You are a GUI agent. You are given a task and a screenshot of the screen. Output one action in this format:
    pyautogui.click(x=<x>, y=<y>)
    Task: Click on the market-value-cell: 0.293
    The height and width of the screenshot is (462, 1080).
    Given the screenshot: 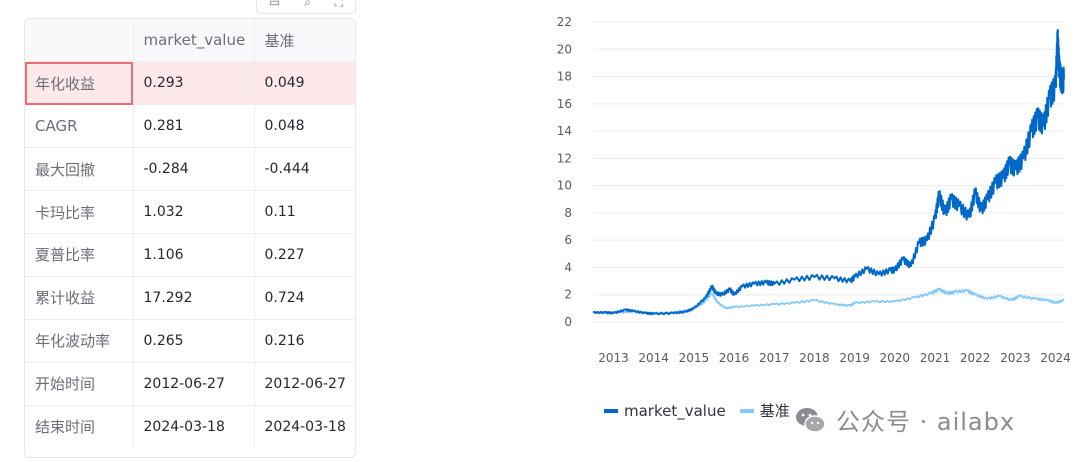 What is the action you would take?
    pyautogui.click(x=194, y=83)
    